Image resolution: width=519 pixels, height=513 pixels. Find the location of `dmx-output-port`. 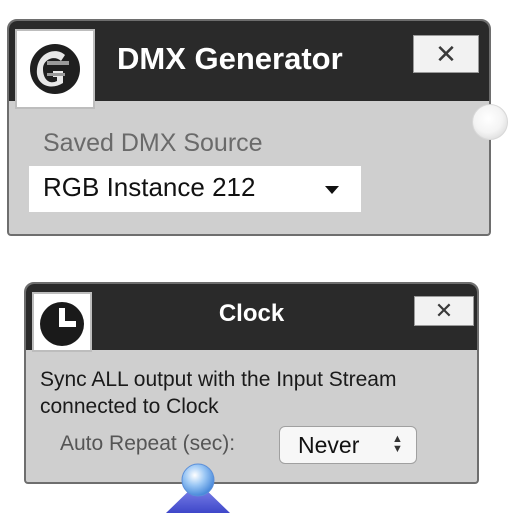

dmx-output-port is located at coordinates (490, 122).